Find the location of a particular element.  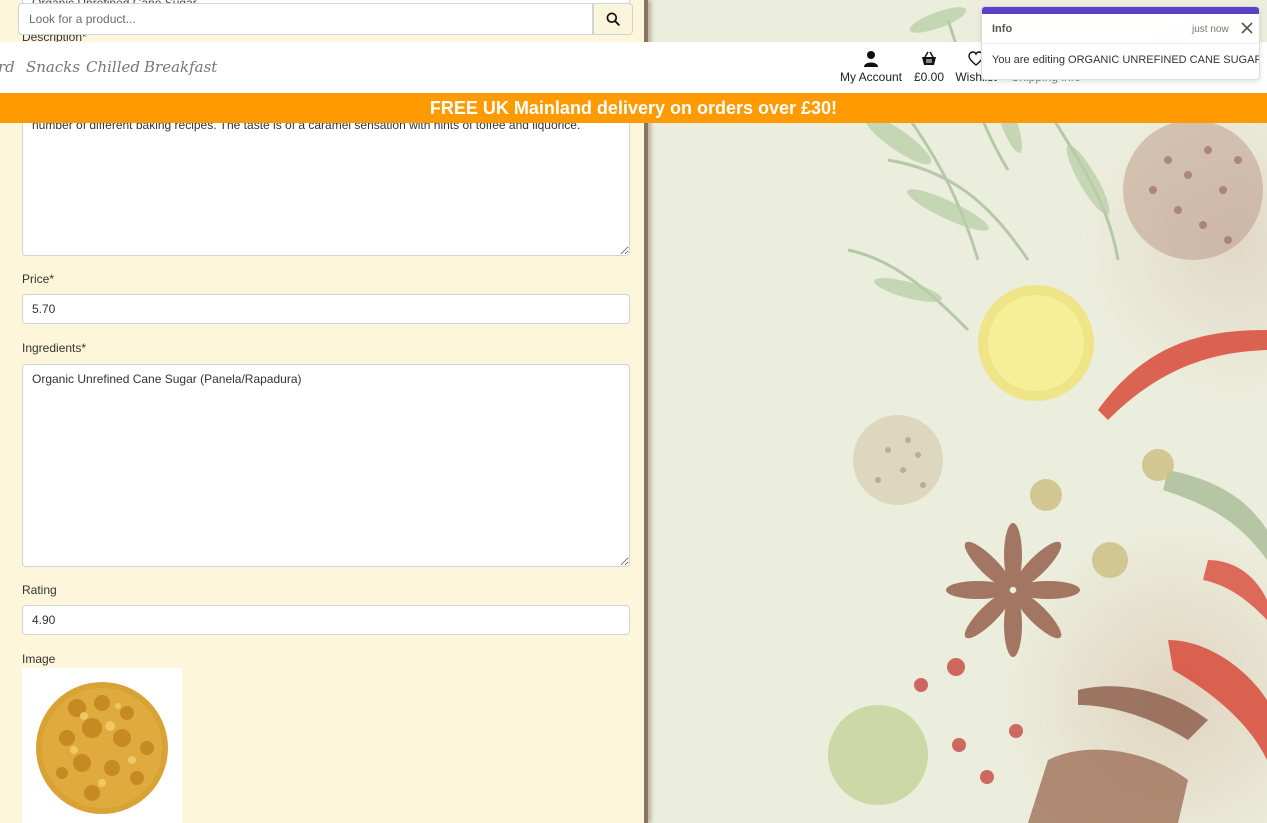

rating-label: Rating is located at coordinates (39, 590).